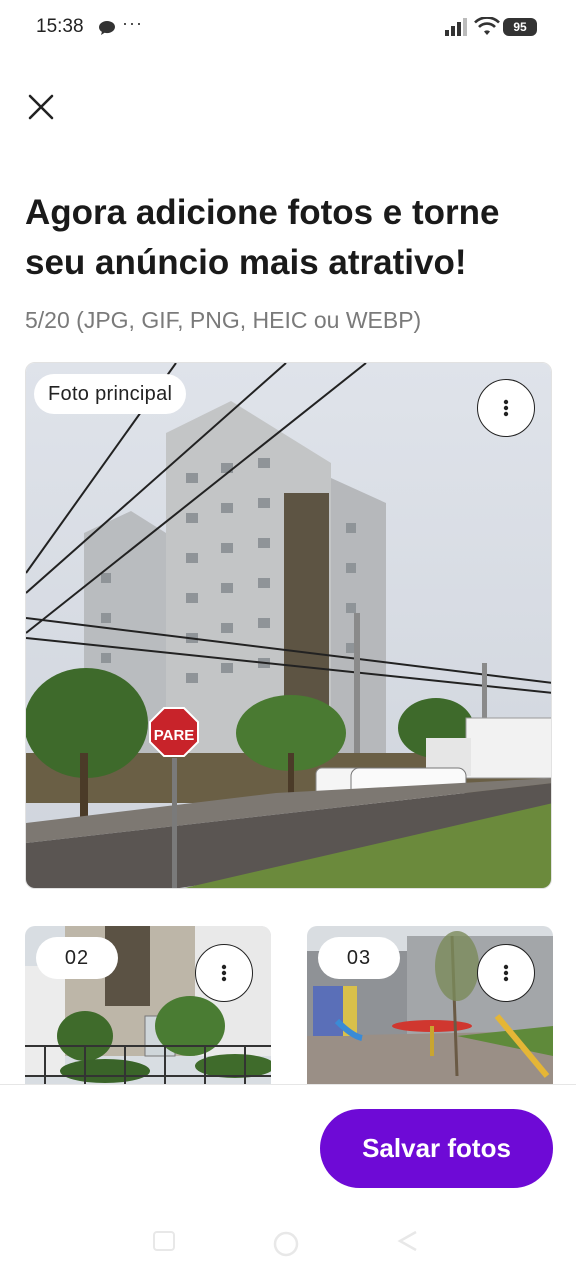  Describe the element at coordinates (436, 1148) in the screenshot. I see `save-photos-button: Salvar fotos` at that location.